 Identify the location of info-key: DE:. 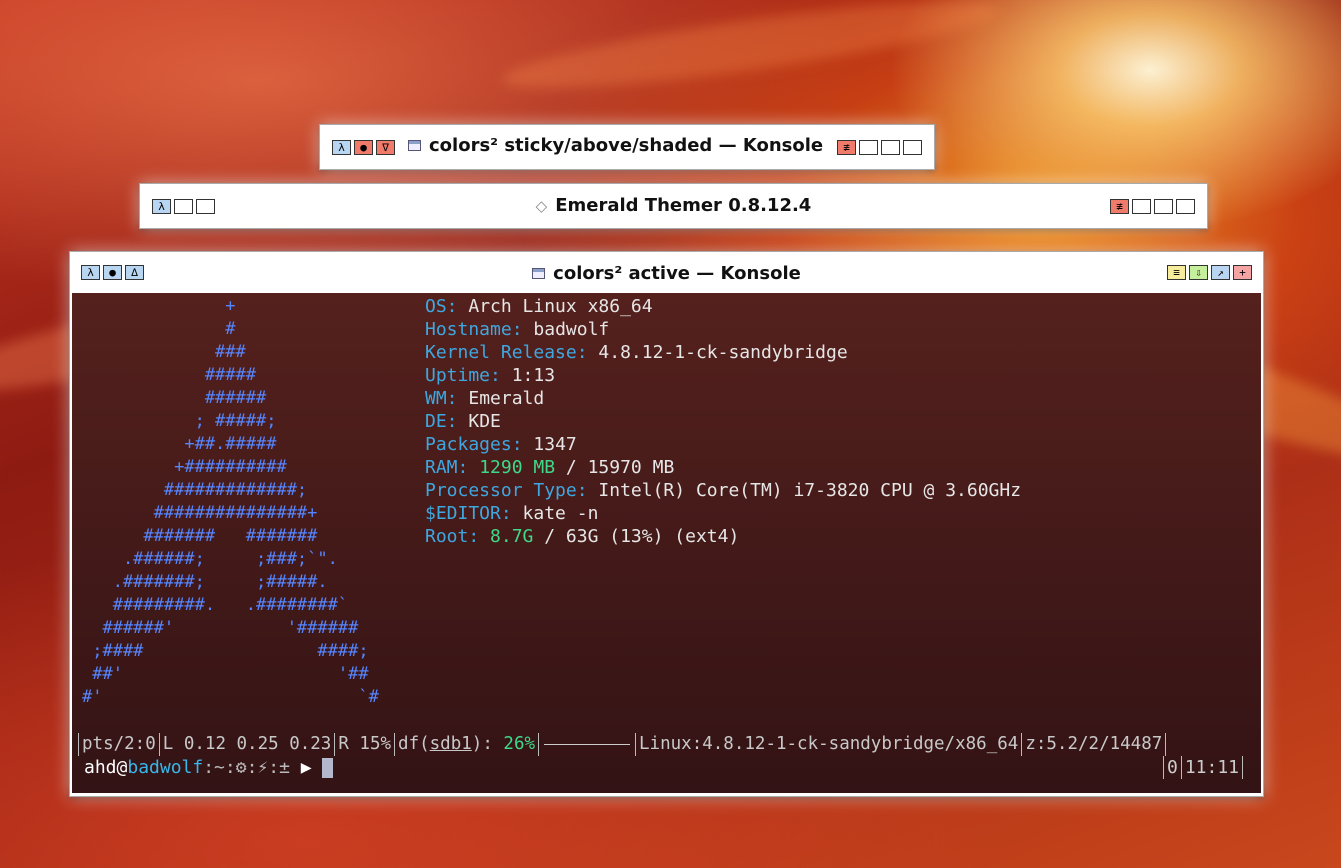
(441, 421).